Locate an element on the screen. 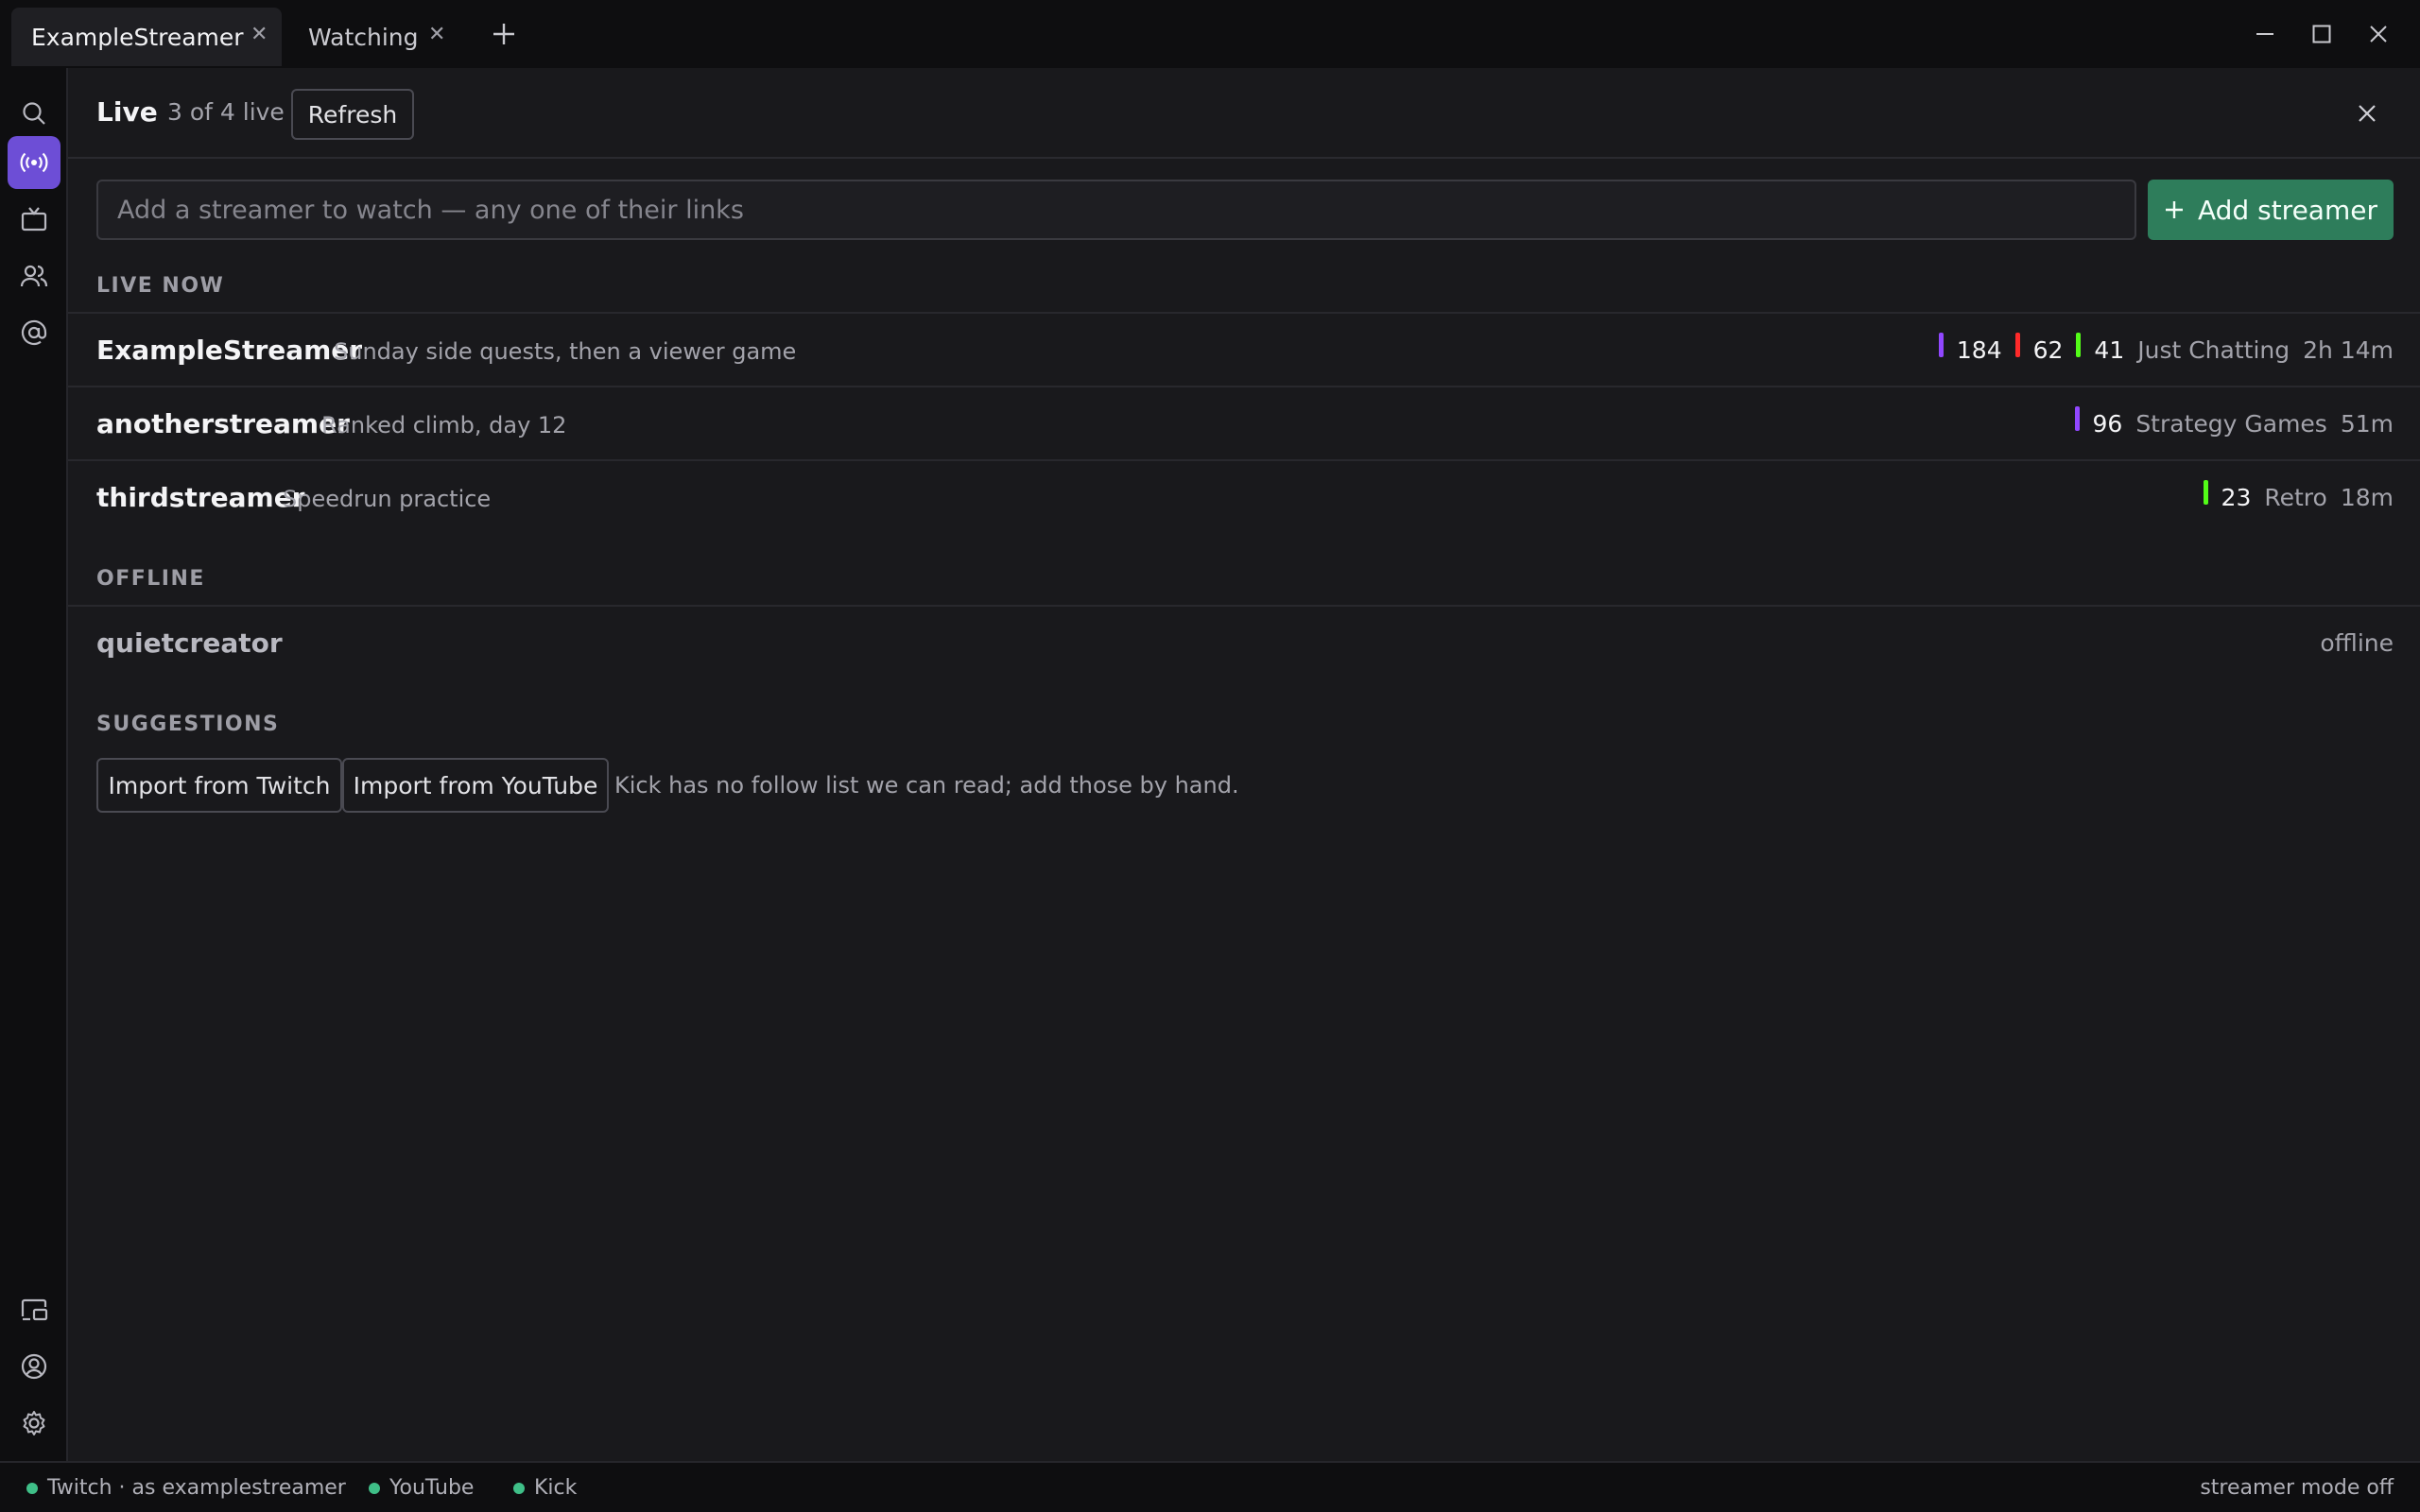  section-offline: OFFLINE is located at coordinates (150, 579).